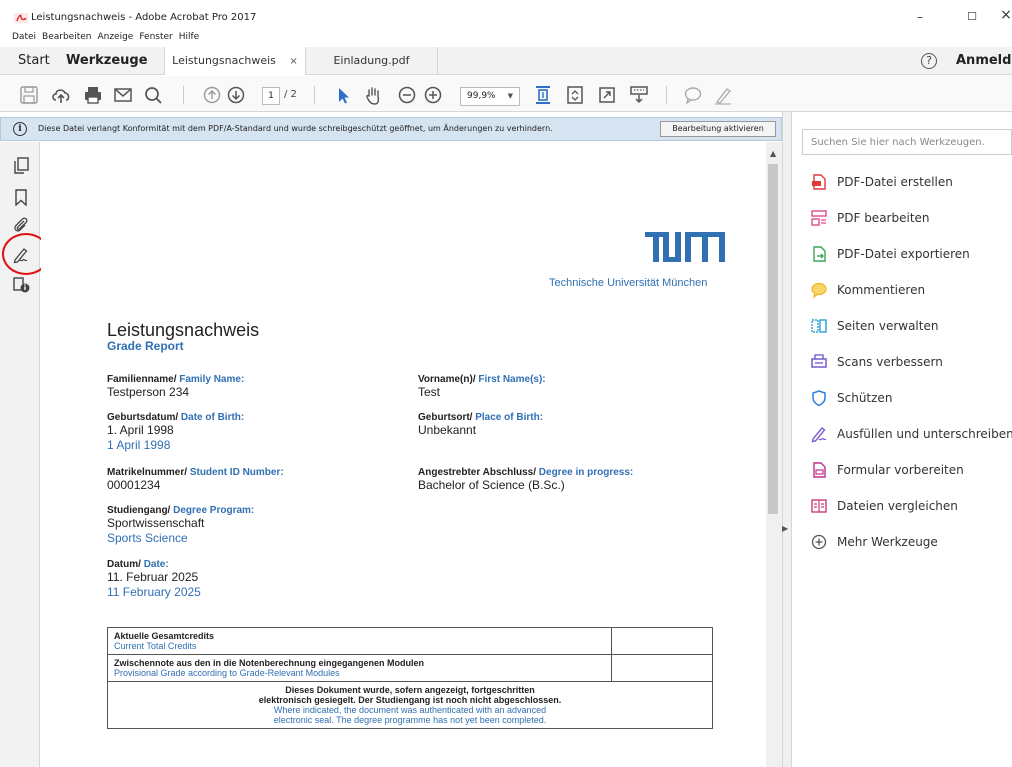 This screenshot has width=1012, height=767. Describe the element at coordinates (183, 95) in the screenshot. I see `toolbar-separator` at that location.